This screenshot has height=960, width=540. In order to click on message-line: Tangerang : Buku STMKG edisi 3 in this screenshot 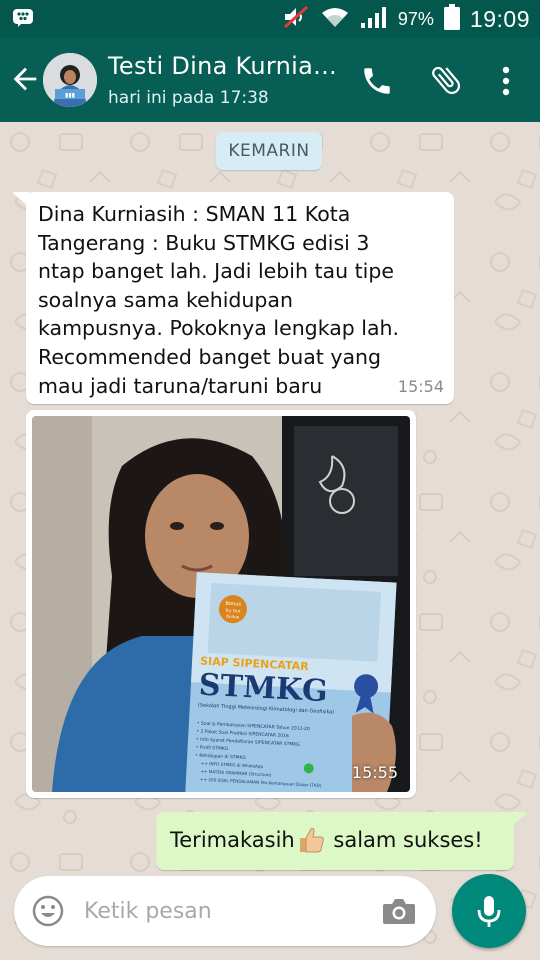, I will do `click(204, 242)`.